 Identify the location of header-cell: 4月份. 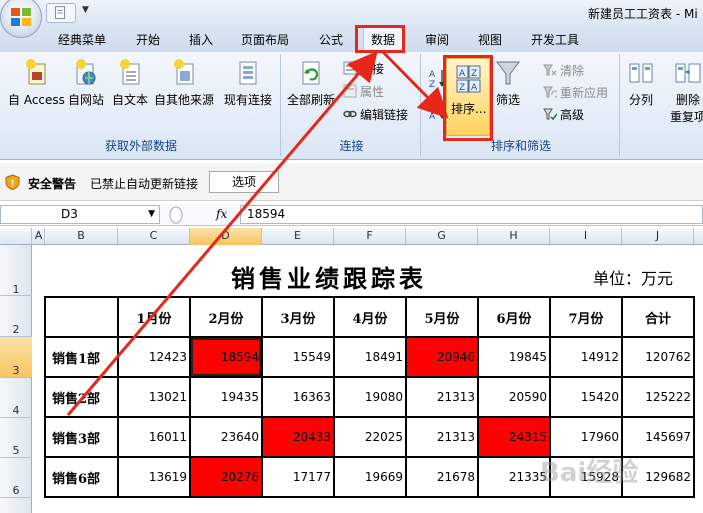
(370, 317).